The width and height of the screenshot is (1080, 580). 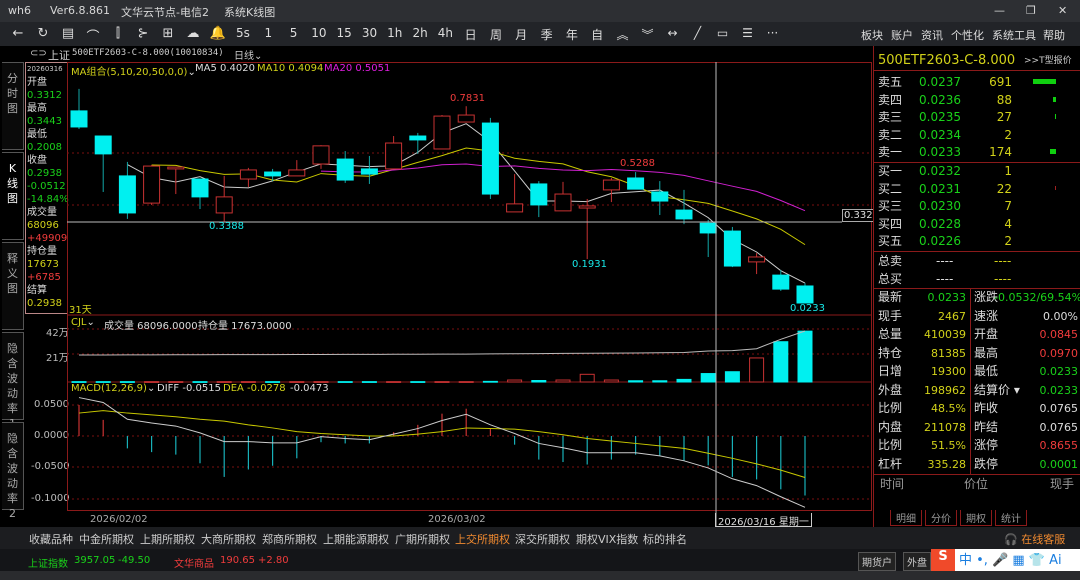 I want to click on period-button: 2h, so click(x=420, y=33).